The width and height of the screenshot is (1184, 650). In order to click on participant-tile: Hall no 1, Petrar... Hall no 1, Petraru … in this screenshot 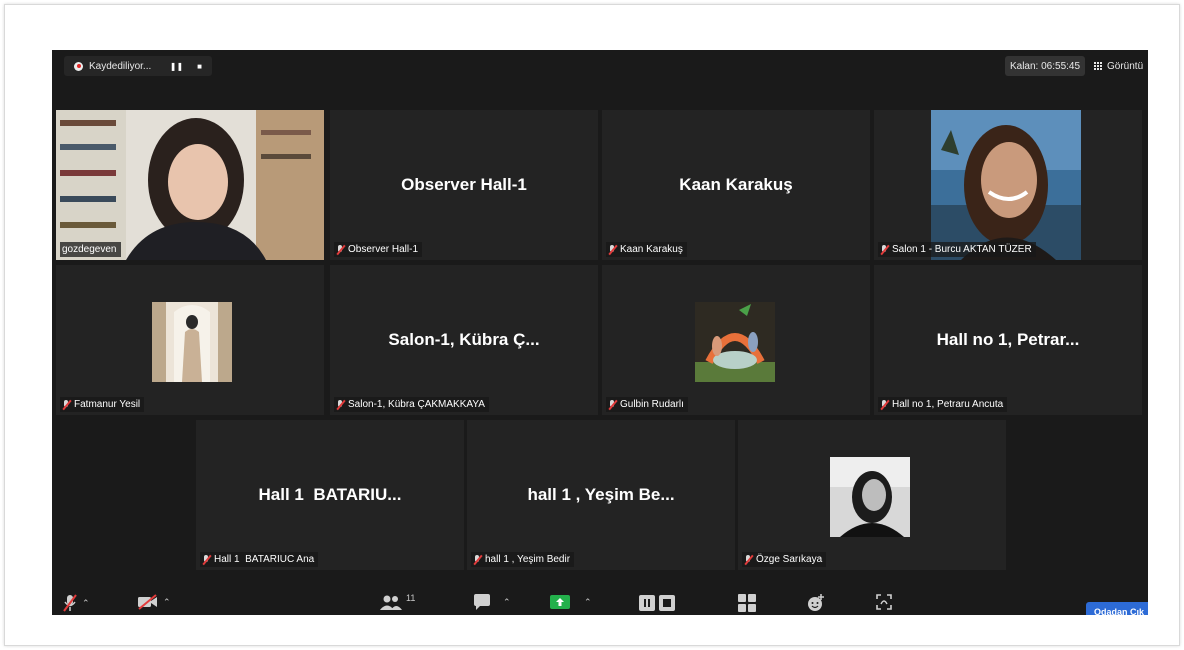, I will do `click(1008, 340)`.